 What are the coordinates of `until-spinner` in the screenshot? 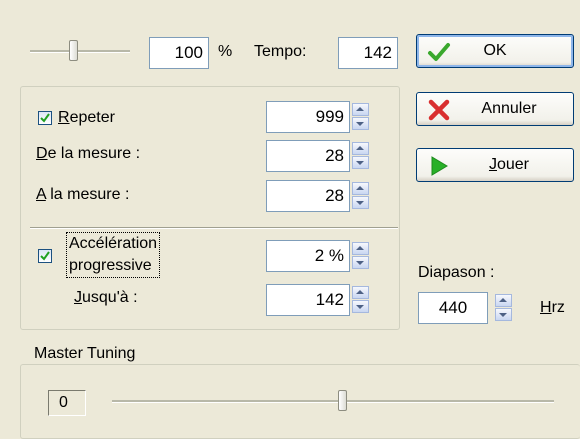 It's located at (360, 300).